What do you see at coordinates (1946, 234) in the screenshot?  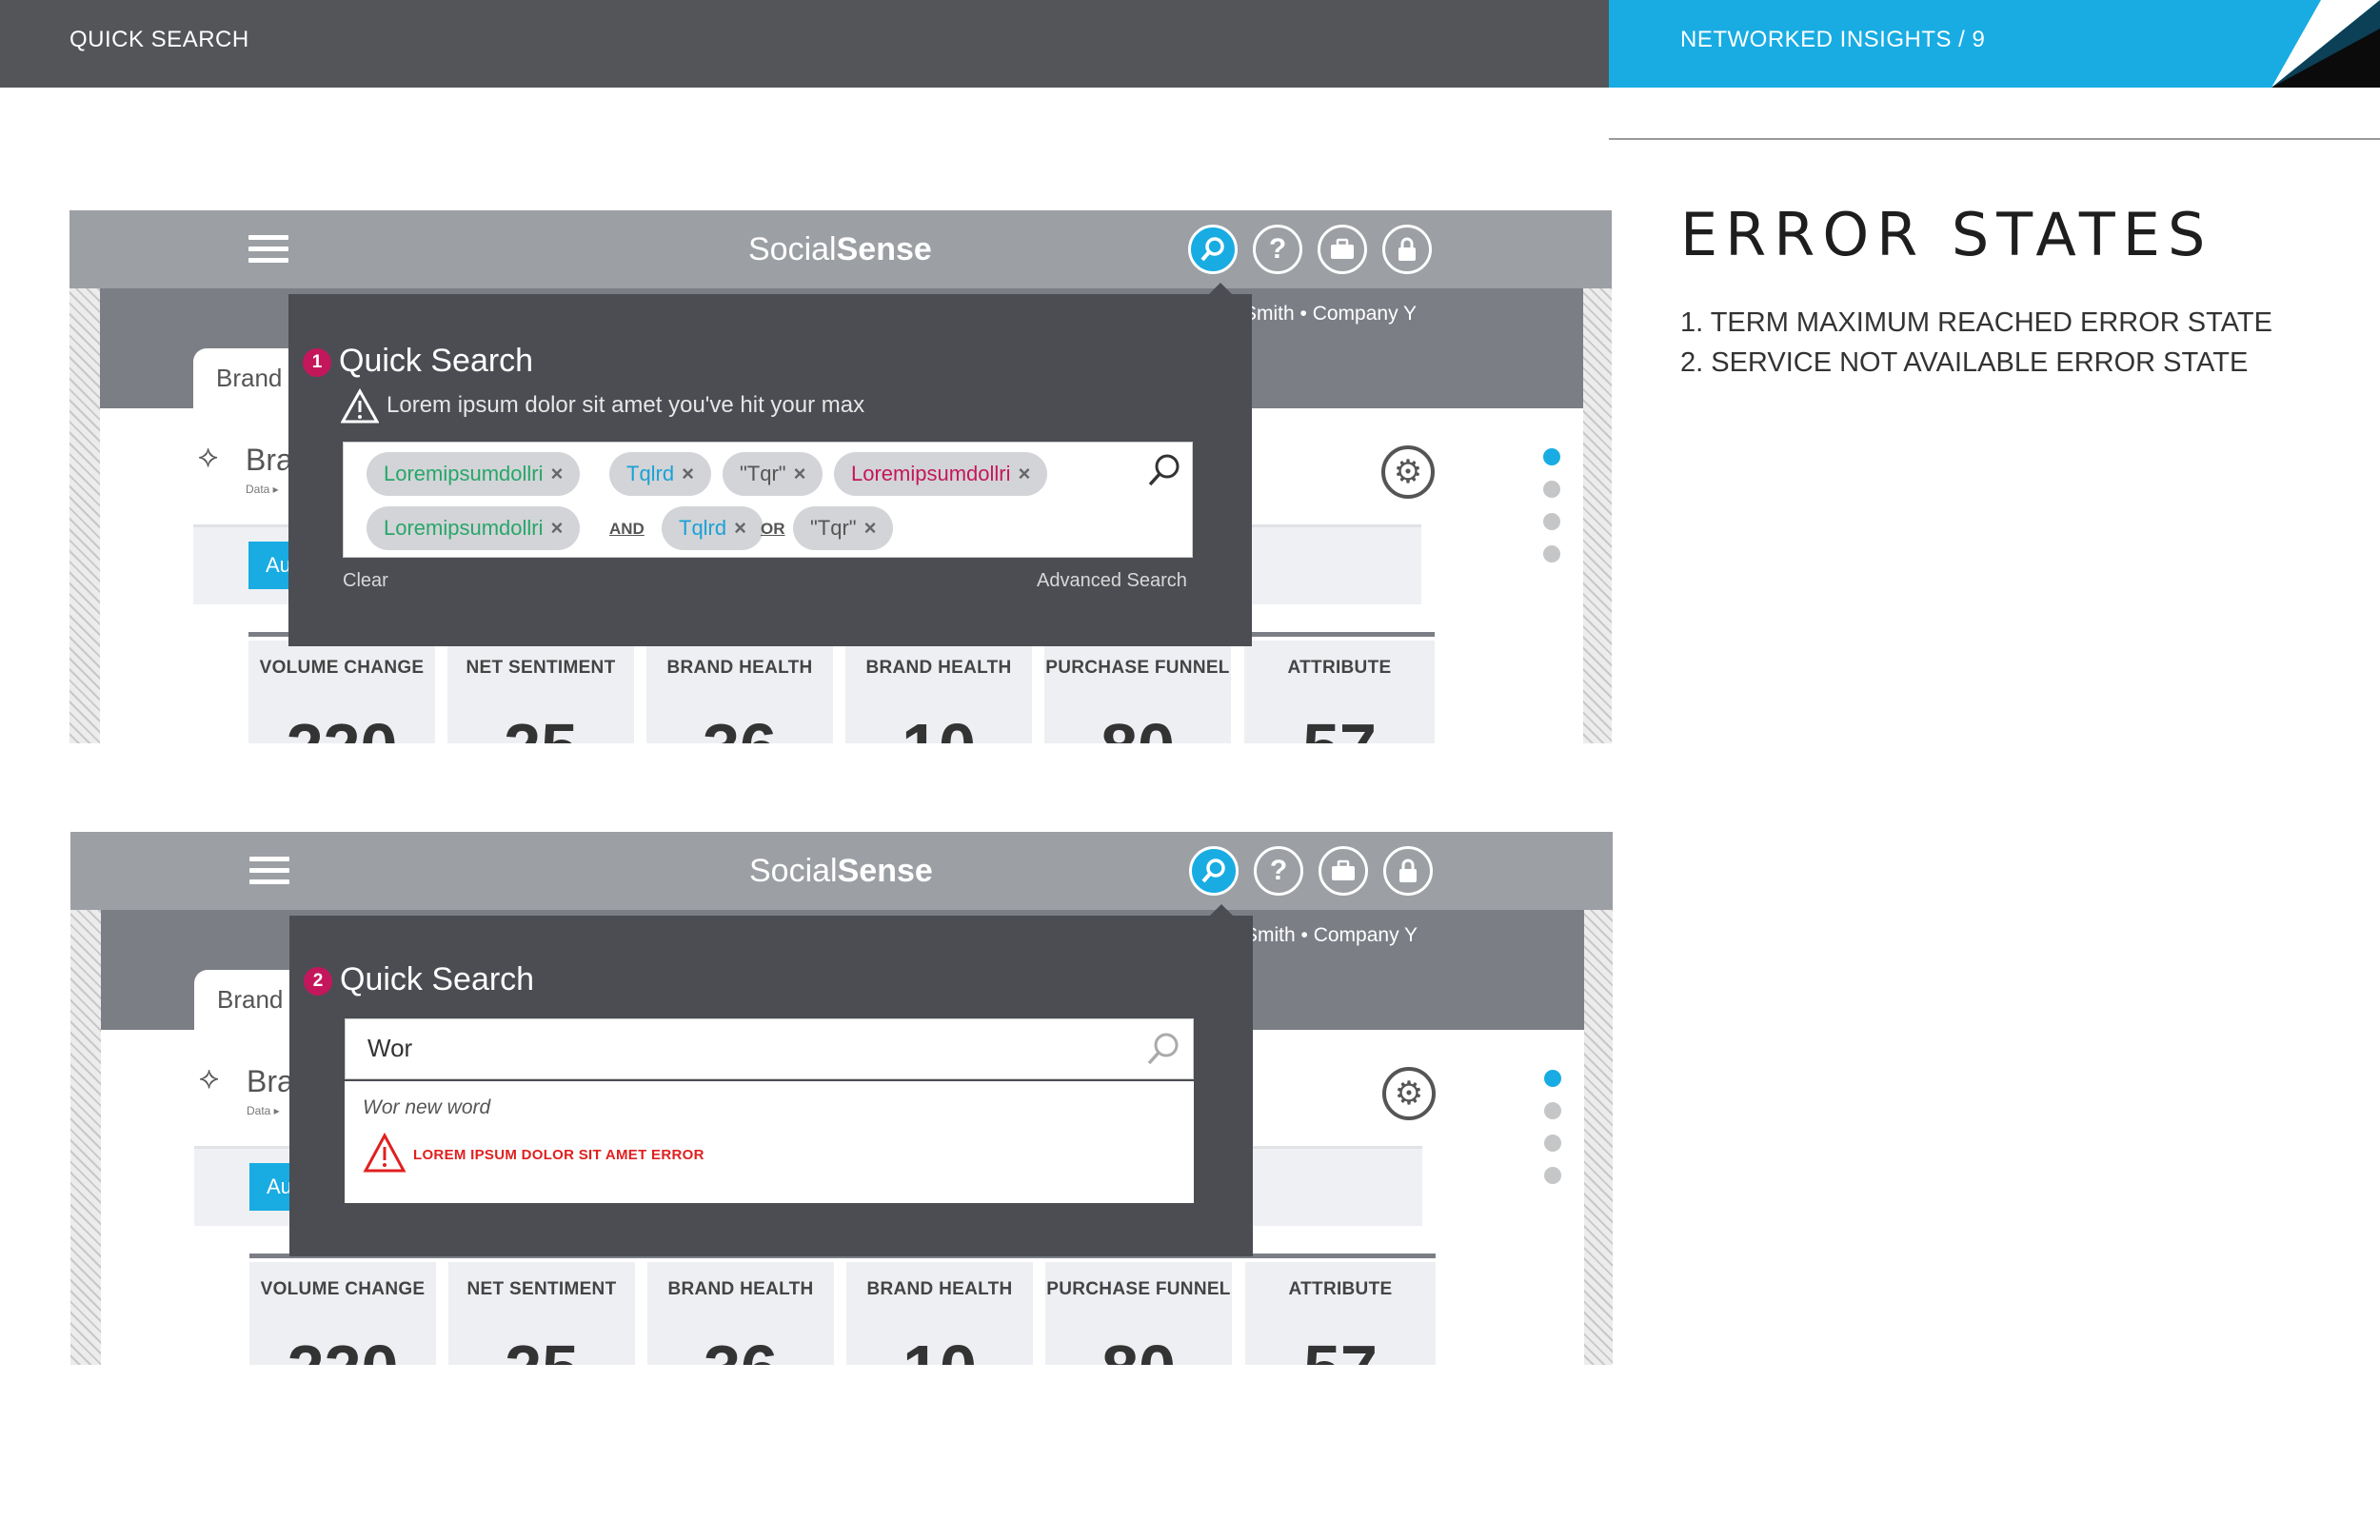 I see `section-heading: ERROR STATES` at bounding box center [1946, 234].